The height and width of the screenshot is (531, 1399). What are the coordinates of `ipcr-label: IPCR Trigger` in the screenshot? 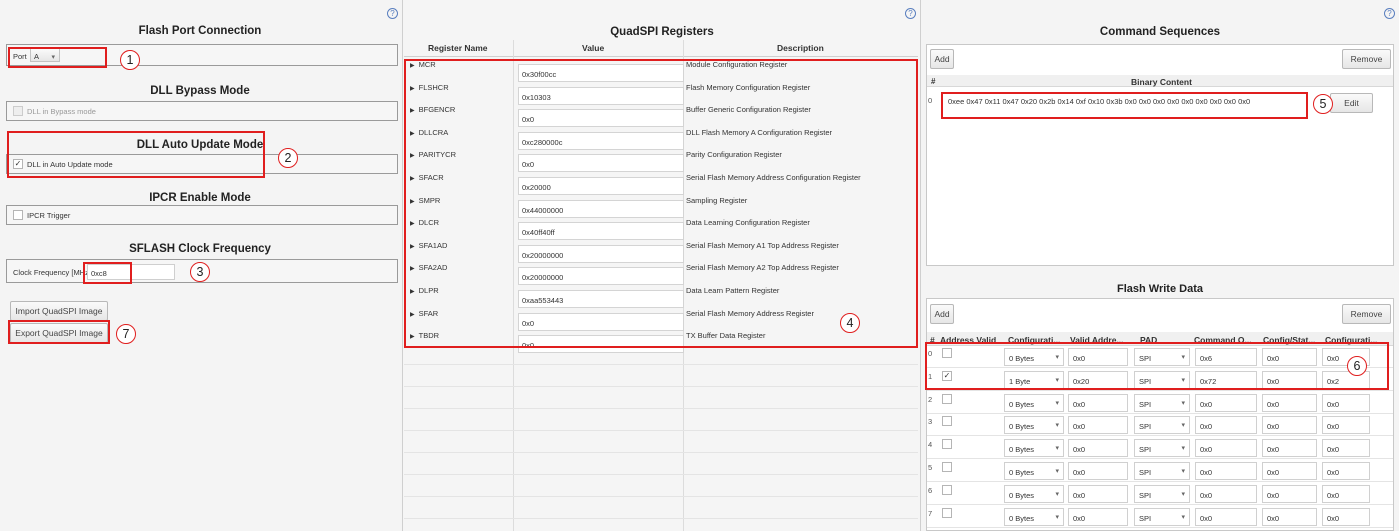 It's located at (49, 215).